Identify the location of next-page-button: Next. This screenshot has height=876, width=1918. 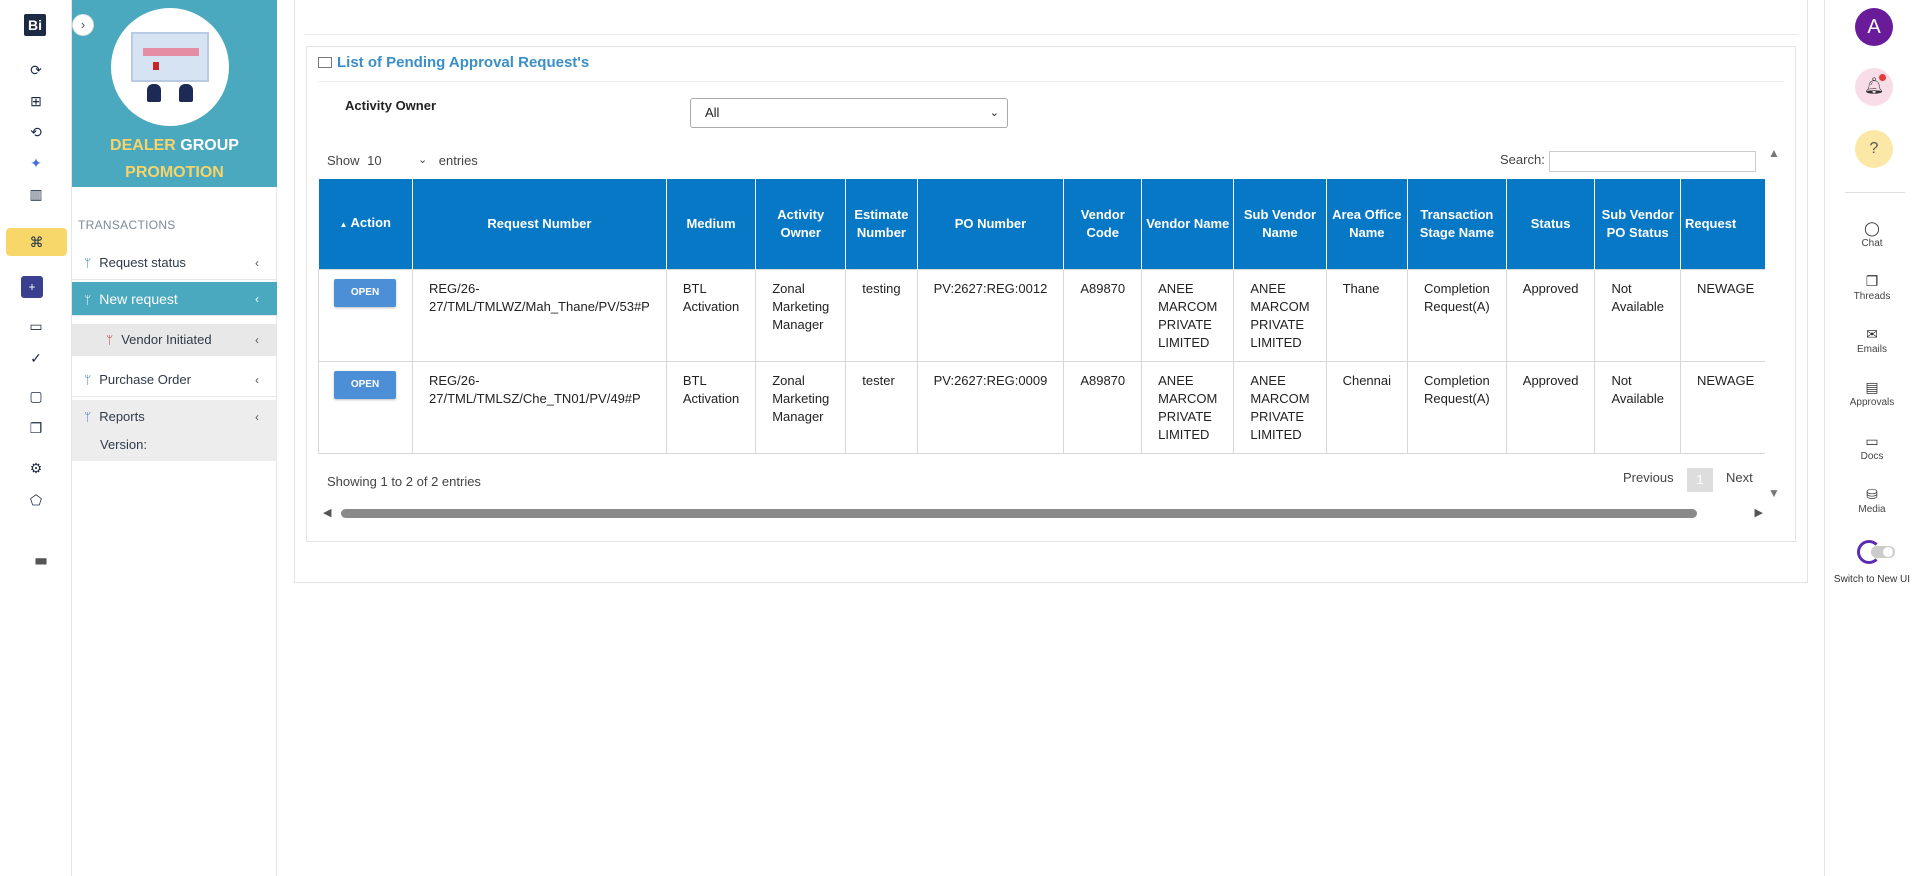
(1739, 477).